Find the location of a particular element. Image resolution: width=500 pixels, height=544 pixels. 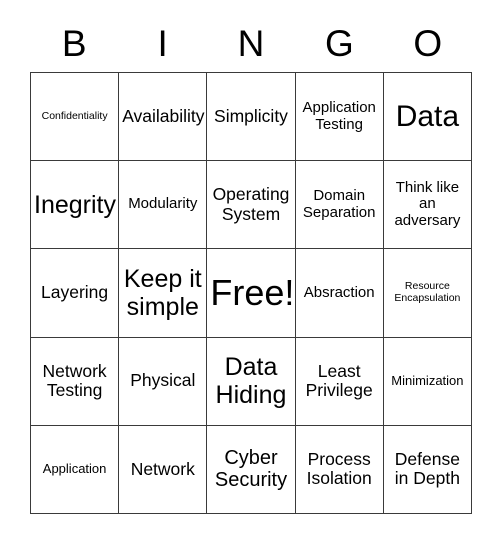

bingo-cell: Data is located at coordinates (427, 117).